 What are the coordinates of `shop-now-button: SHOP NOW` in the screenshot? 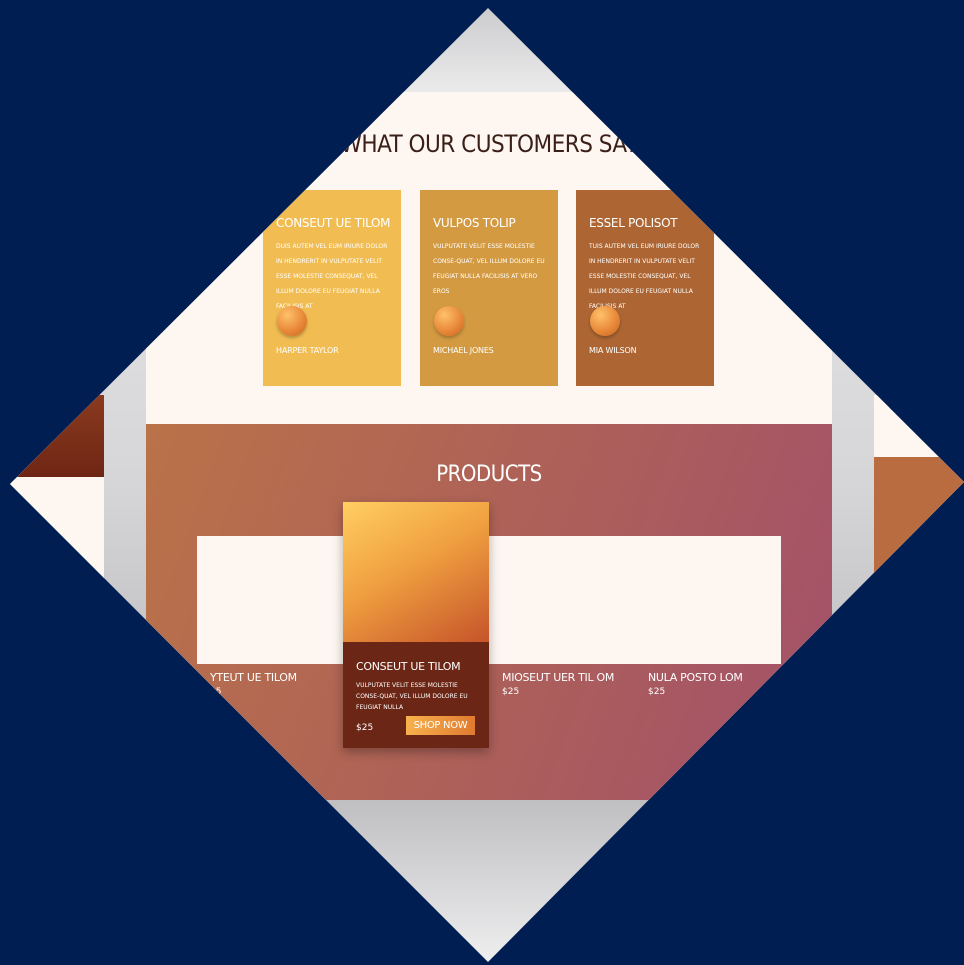 It's located at (440, 725).